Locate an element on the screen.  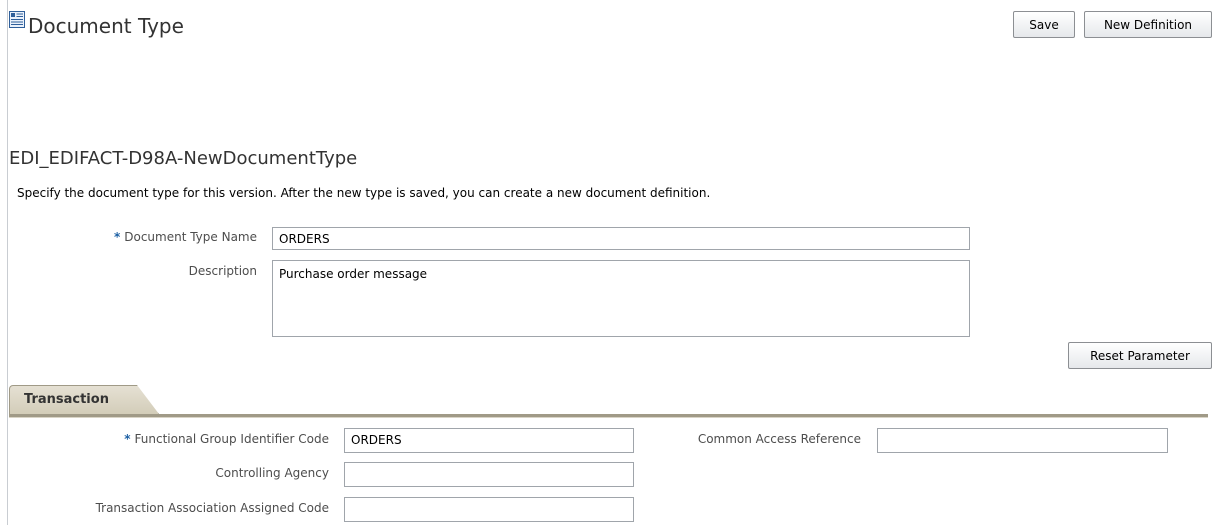
functional-group-label: * Functional Group Identifier Code is located at coordinates (226, 439).